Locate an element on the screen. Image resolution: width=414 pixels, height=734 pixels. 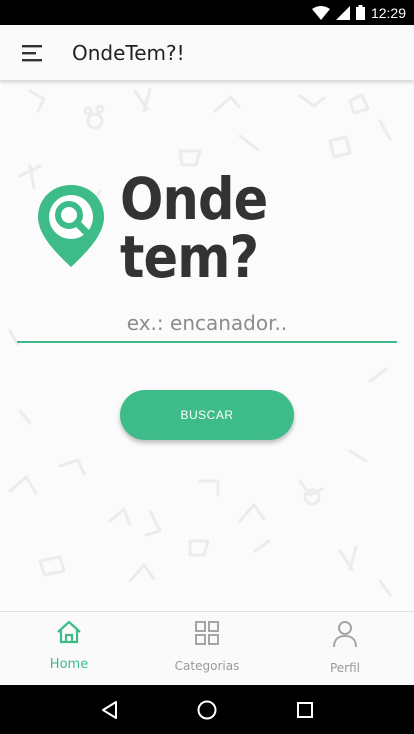
hamburger-menu-icon is located at coordinates (33, 53).